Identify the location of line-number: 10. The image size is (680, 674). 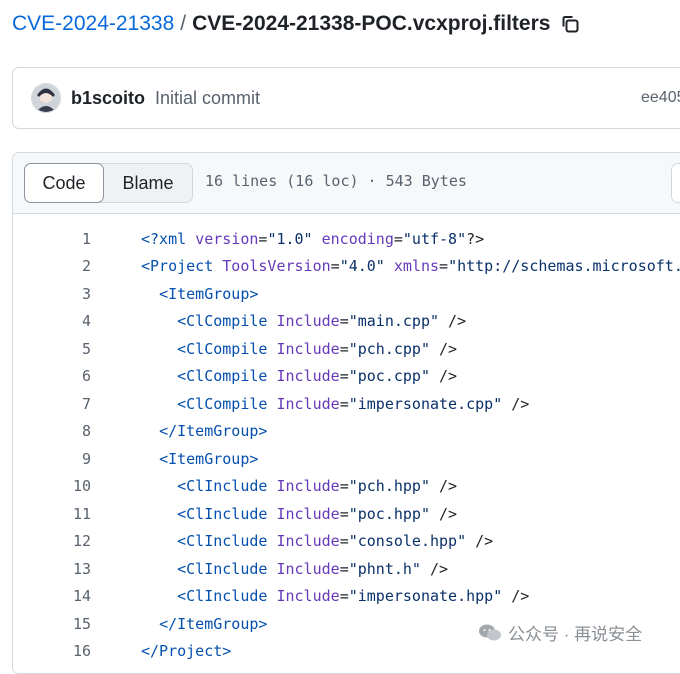
(52, 486).